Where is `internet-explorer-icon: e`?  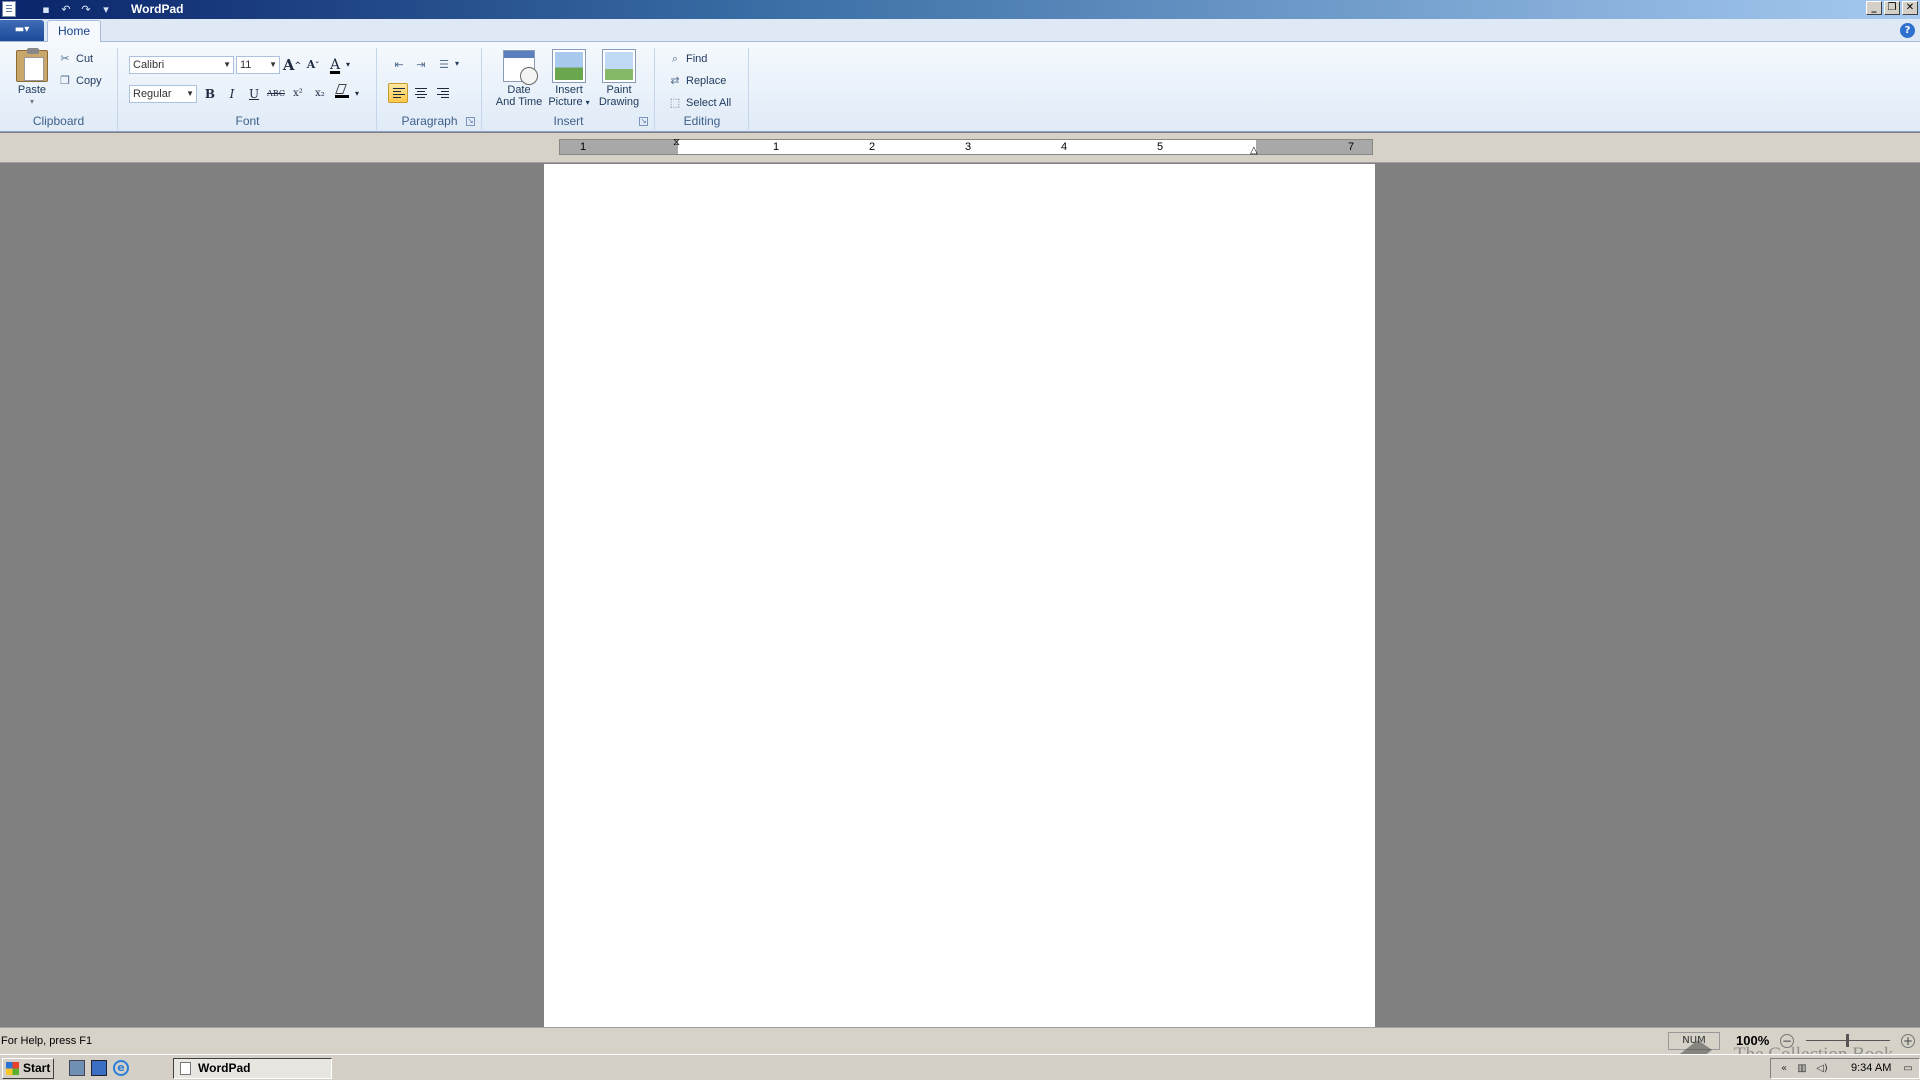
internet-explorer-icon: e is located at coordinates (121, 1068).